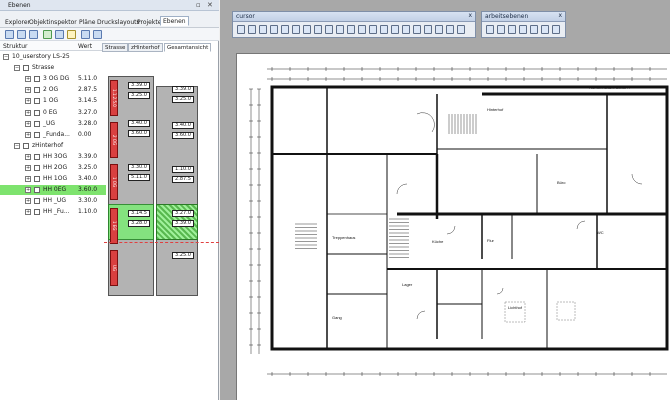 This screenshot has width=670, height=400. Describe the element at coordinates (490, 29) in the screenshot. I see `plane-1-icon` at that location.